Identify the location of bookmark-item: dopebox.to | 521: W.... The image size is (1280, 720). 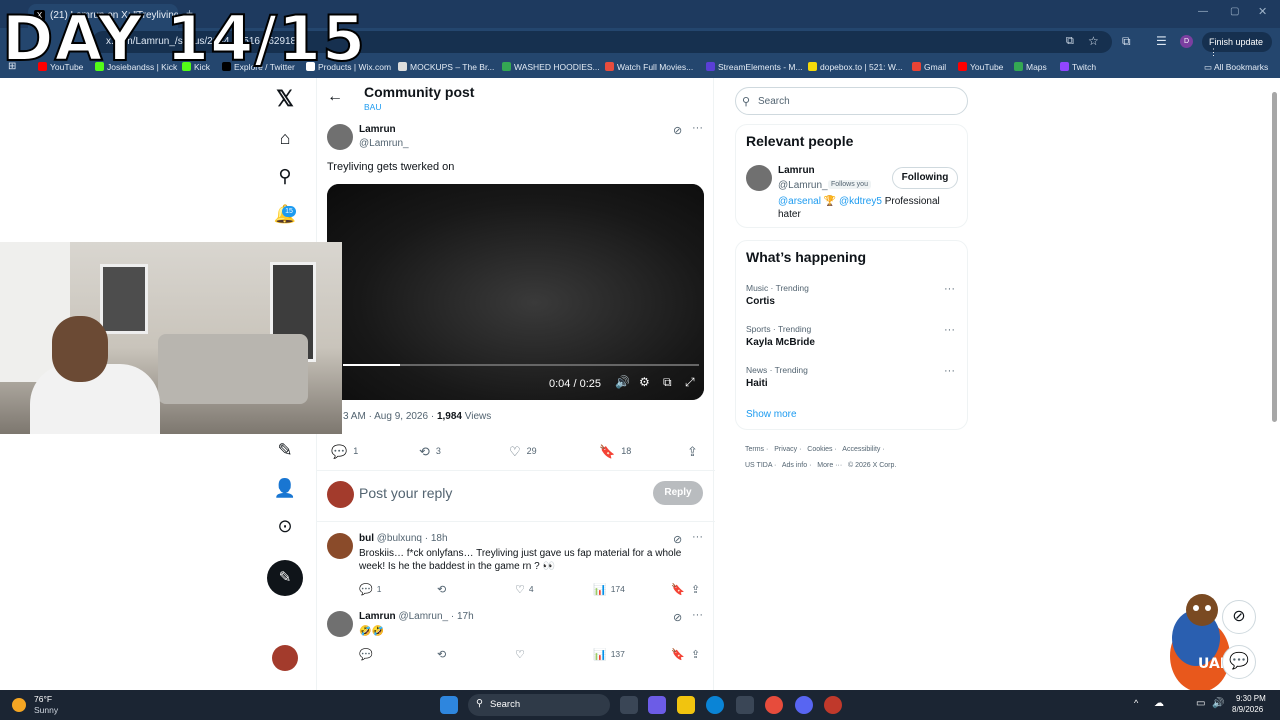
(855, 67).